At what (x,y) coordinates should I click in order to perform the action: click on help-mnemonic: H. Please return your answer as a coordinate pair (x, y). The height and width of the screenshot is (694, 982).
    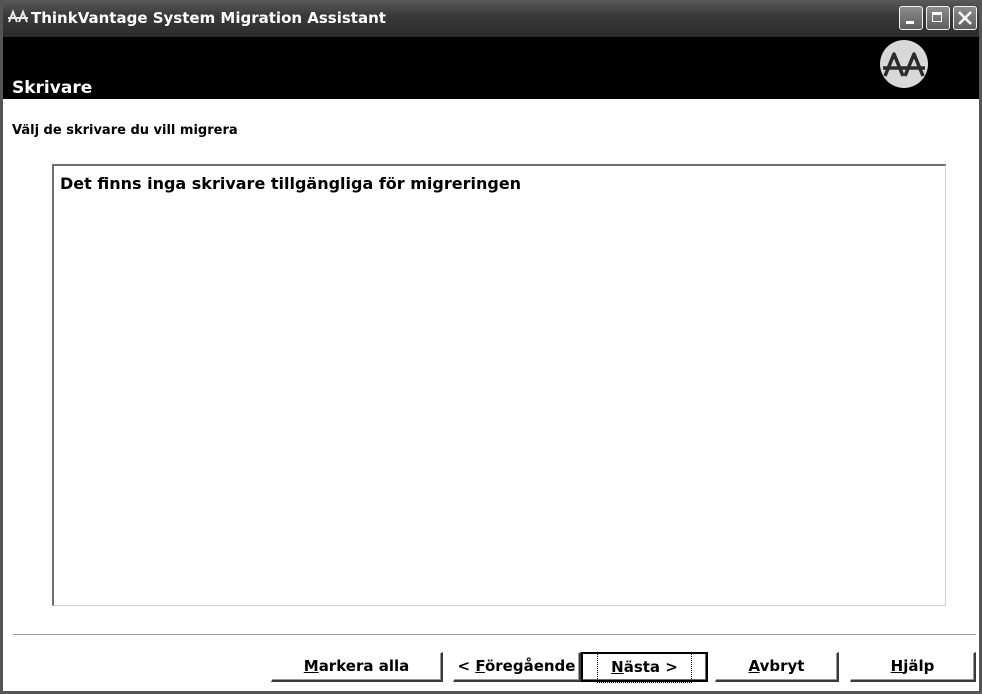
    Looking at the image, I should click on (897, 666).